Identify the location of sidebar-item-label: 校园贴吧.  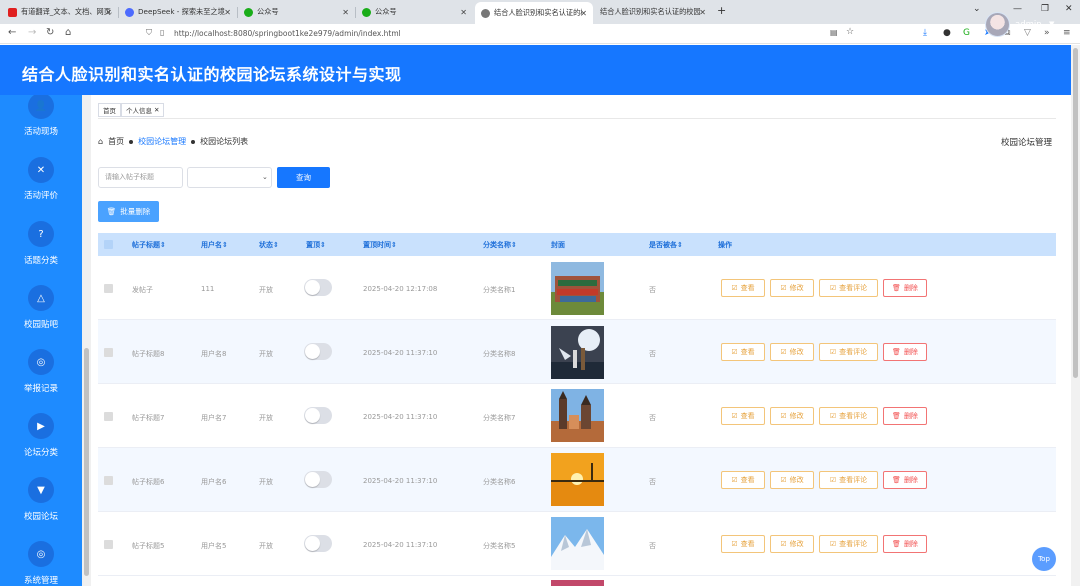
(41, 324).